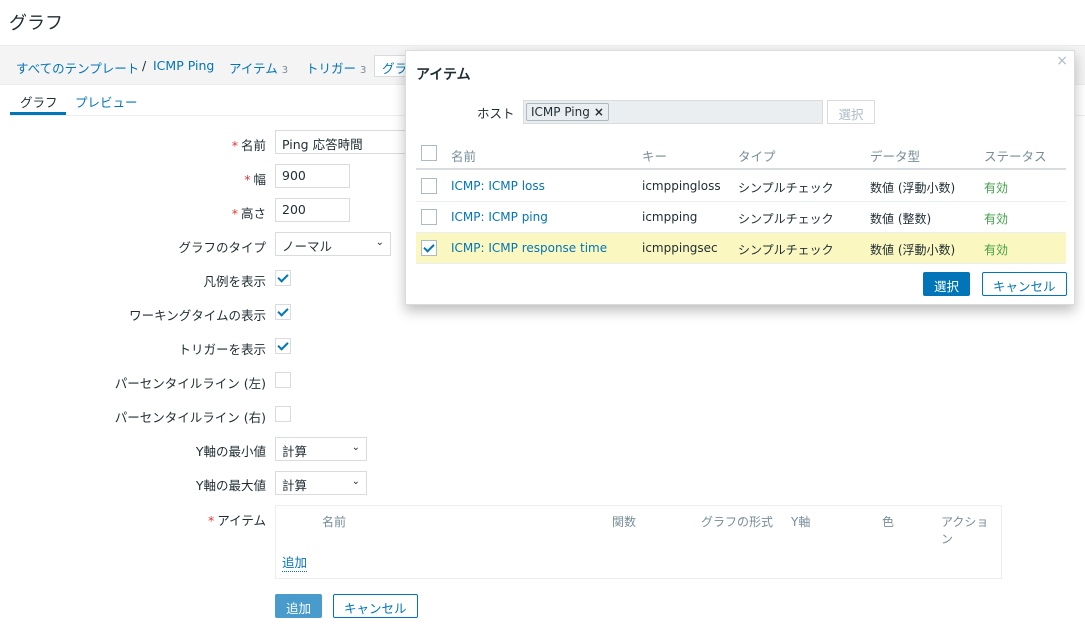 The image size is (1085, 627). I want to click on host-tag: ICMP Ping ×, so click(567, 112).